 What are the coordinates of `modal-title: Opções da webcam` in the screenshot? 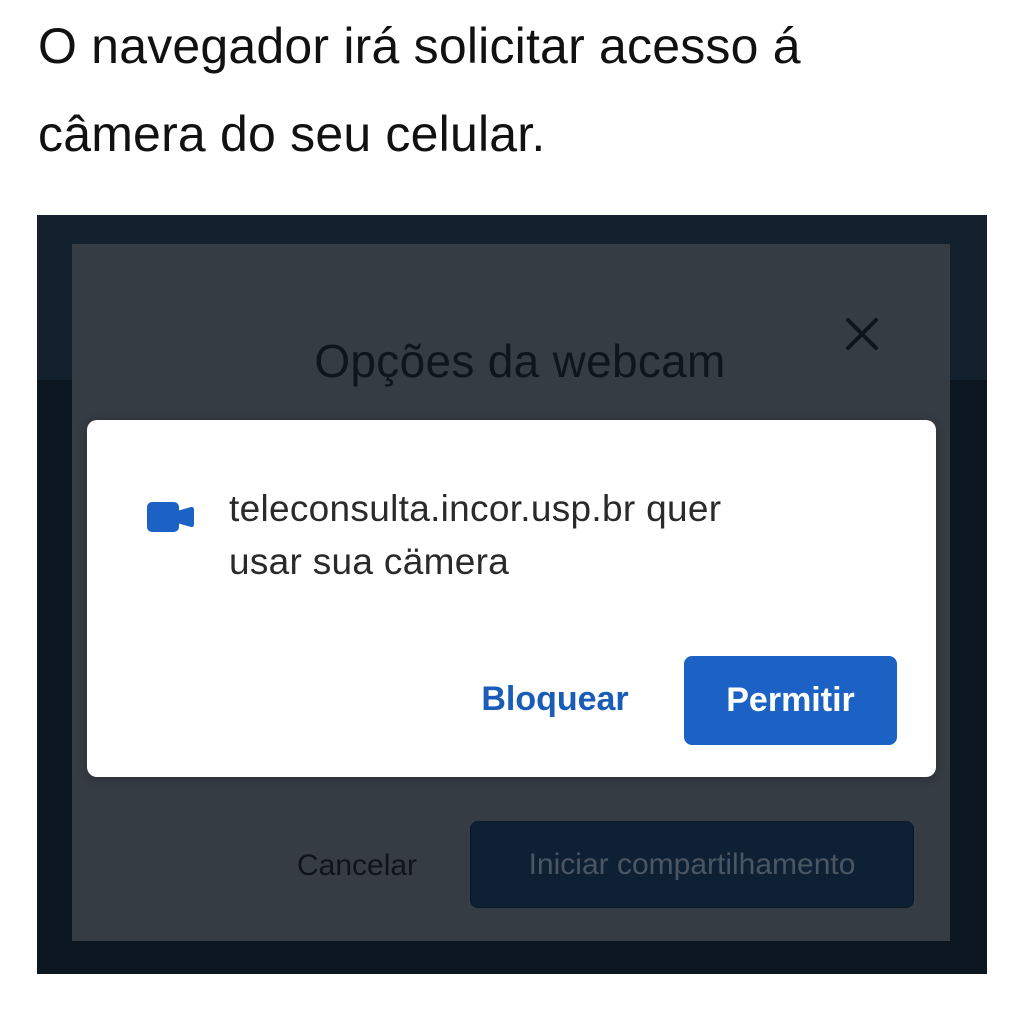 It's located at (520, 361).